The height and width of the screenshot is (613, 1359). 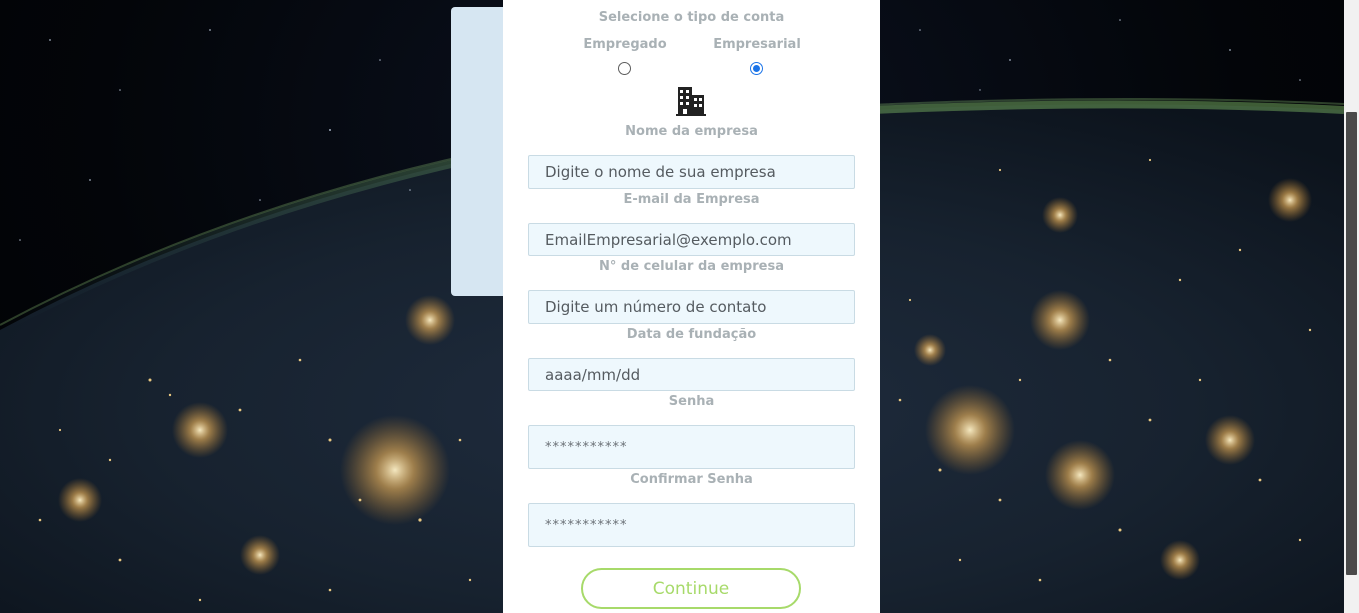 I want to click on continue-button: Continue, so click(x=691, y=588).